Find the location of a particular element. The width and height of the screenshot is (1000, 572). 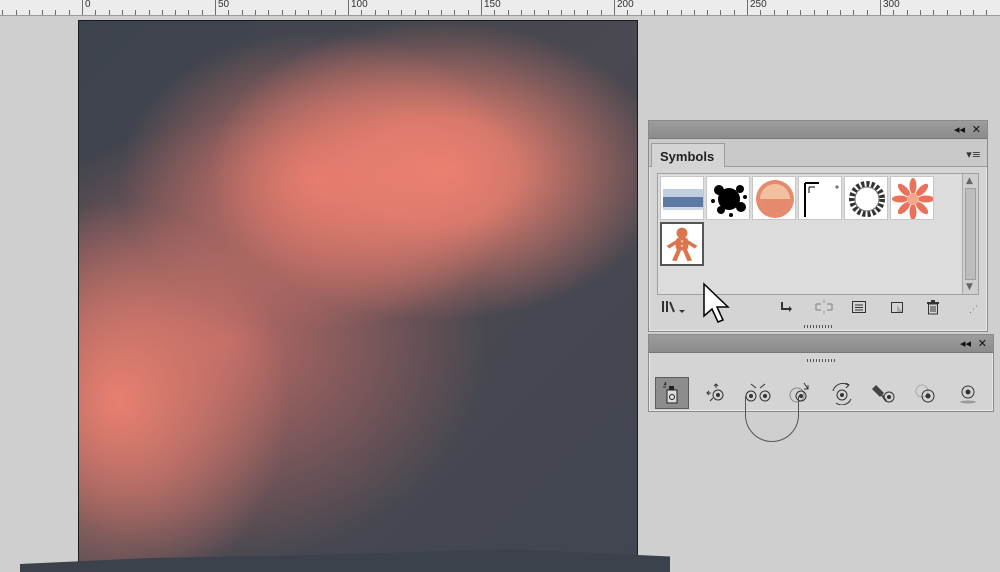

ruler-label: 0 is located at coordinates (88, 5).